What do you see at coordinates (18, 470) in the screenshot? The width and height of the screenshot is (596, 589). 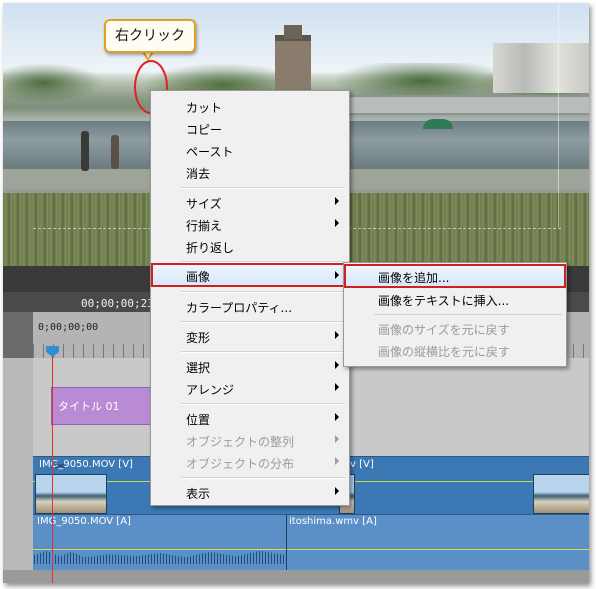 I see `track-headers` at bounding box center [18, 470].